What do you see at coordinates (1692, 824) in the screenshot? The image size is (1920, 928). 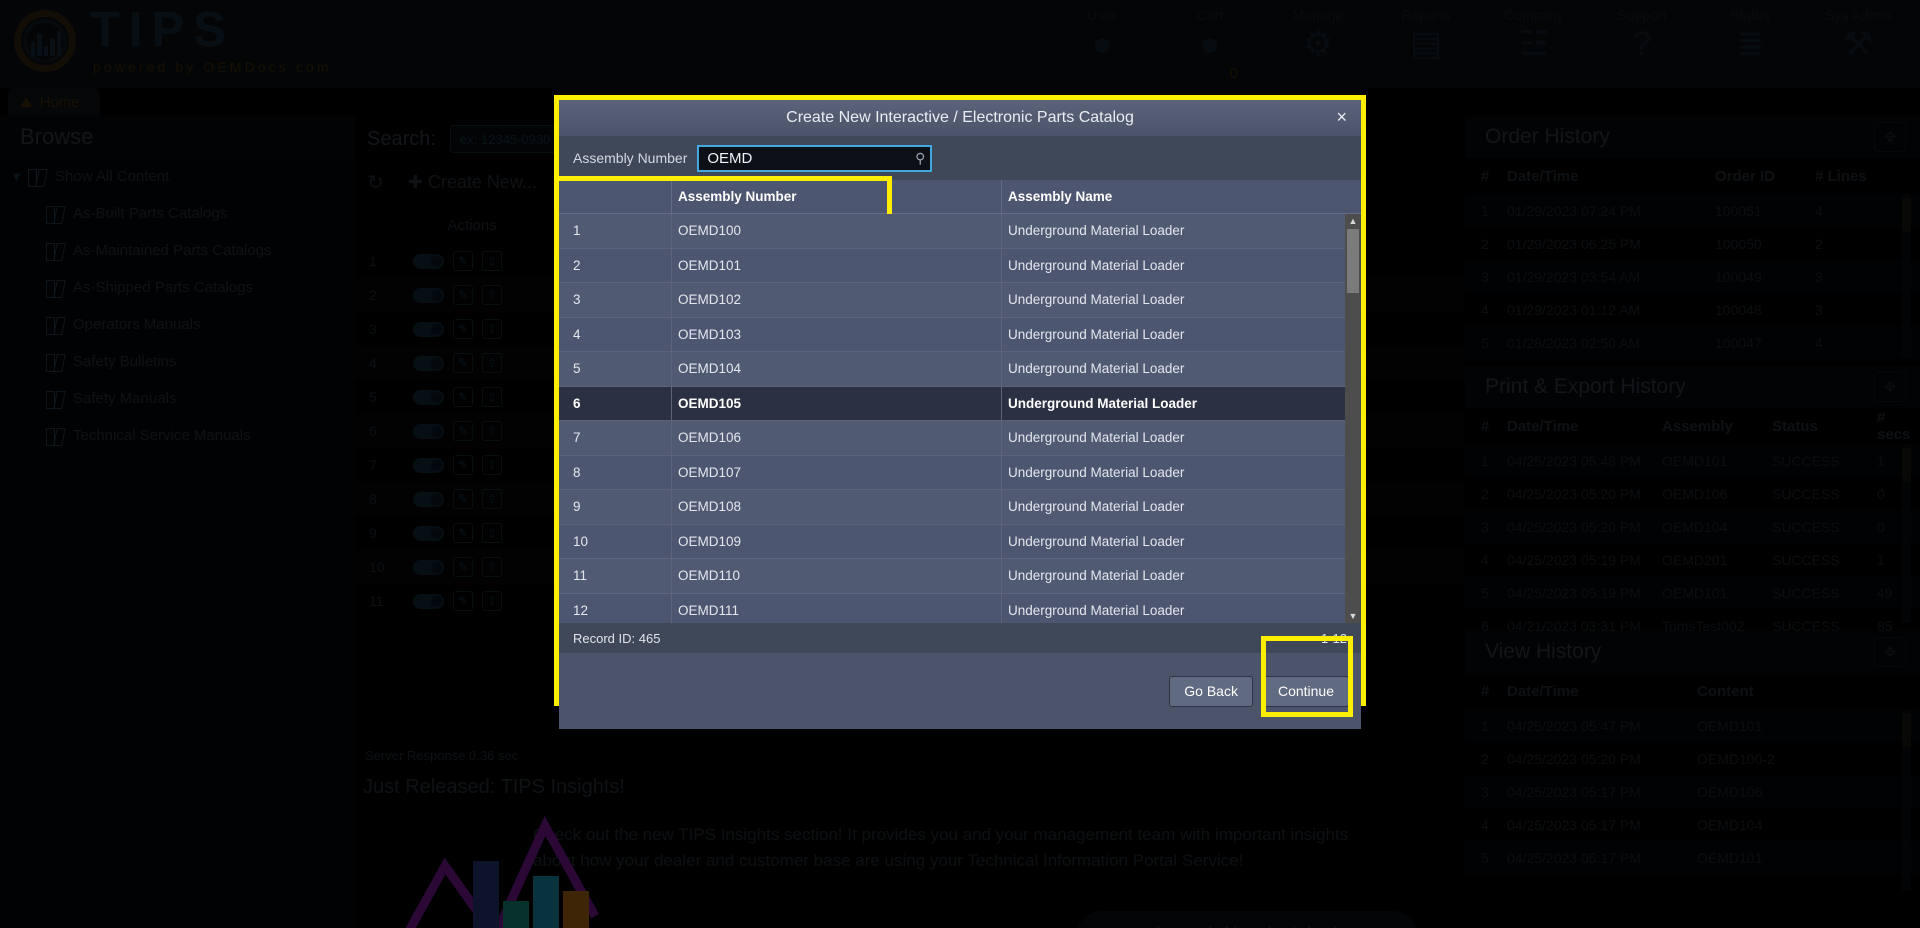 I see `table-row: 4 04/25/2023 05:17 PM OEMD104` at bounding box center [1692, 824].